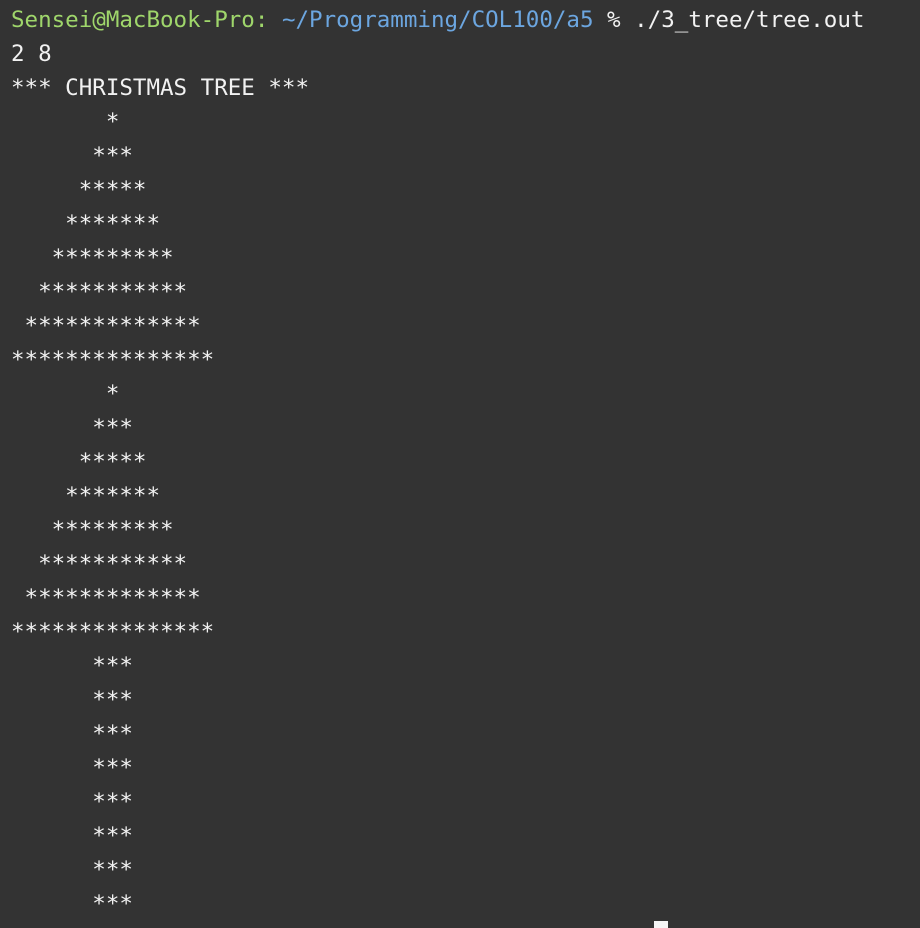 Image resolution: width=920 pixels, height=928 pixels. What do you see at coordinates (31, 54) in the screenshot?
I see `input-line: 2 8` at bounding box center [31, 54].